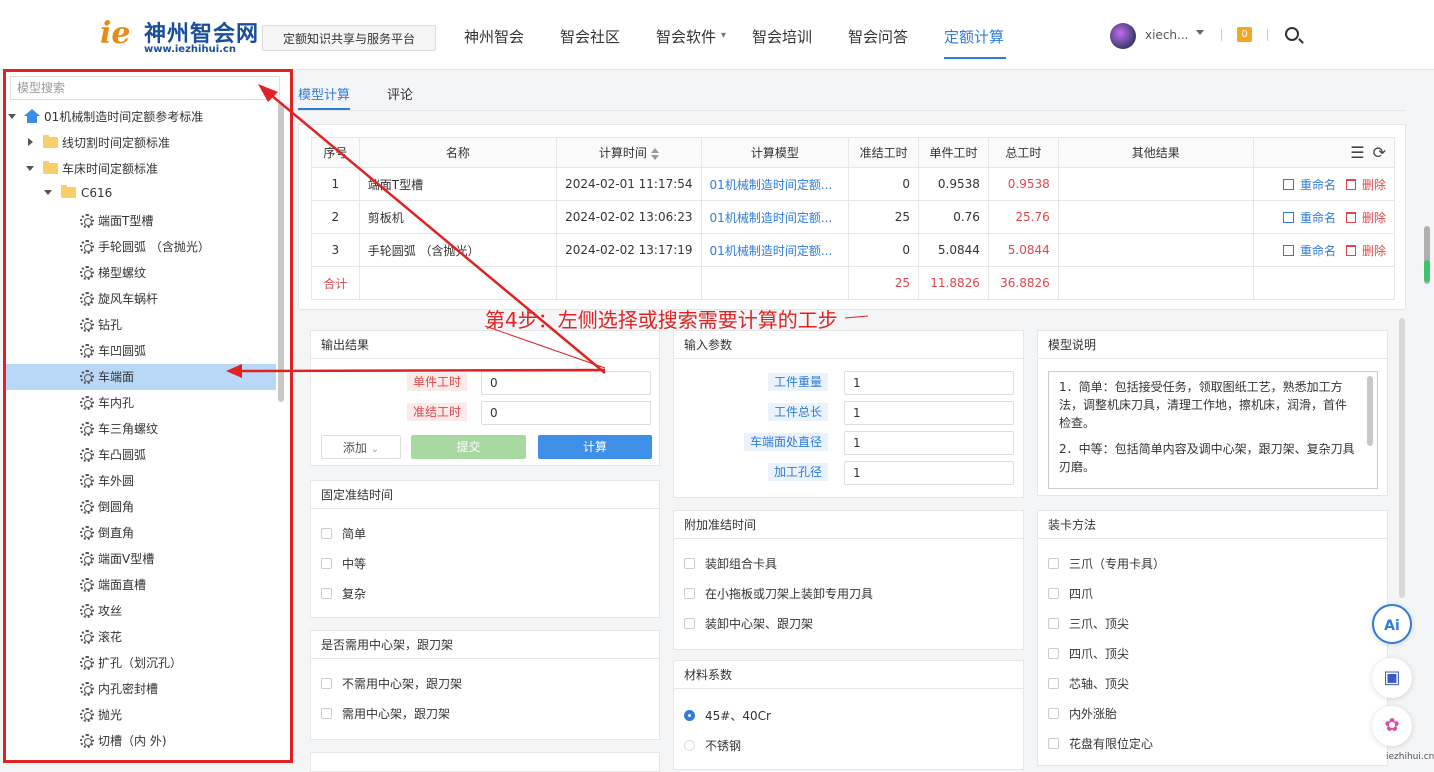 This screenshot has width=1434, height=772. I want to click on add-dropdown: 添加 ⌄, so click(361, 447).